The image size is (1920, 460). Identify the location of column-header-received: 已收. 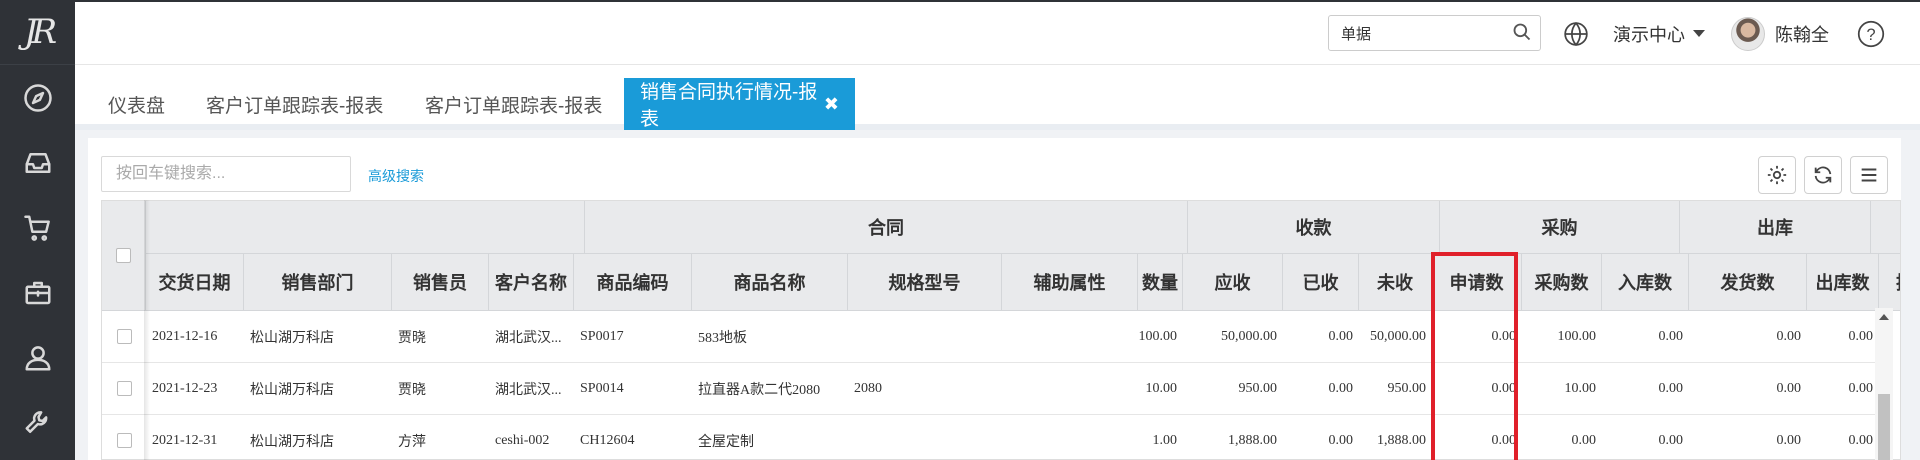
(1321, 282).